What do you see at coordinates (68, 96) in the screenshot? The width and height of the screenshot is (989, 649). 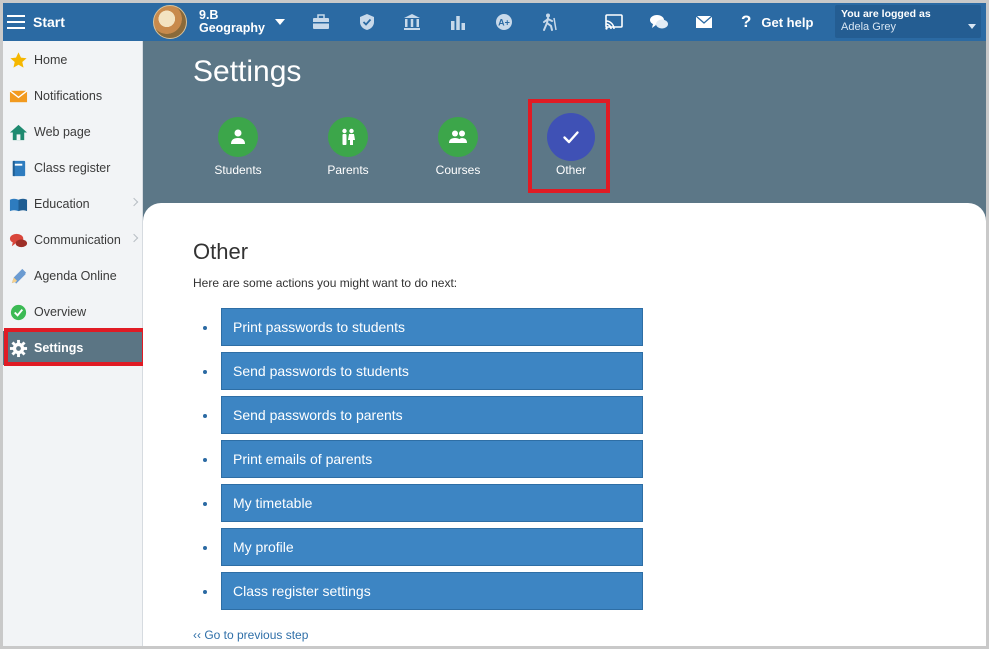 I see `sidebar-item-label: Notifications` at bounding box center [68, 96].